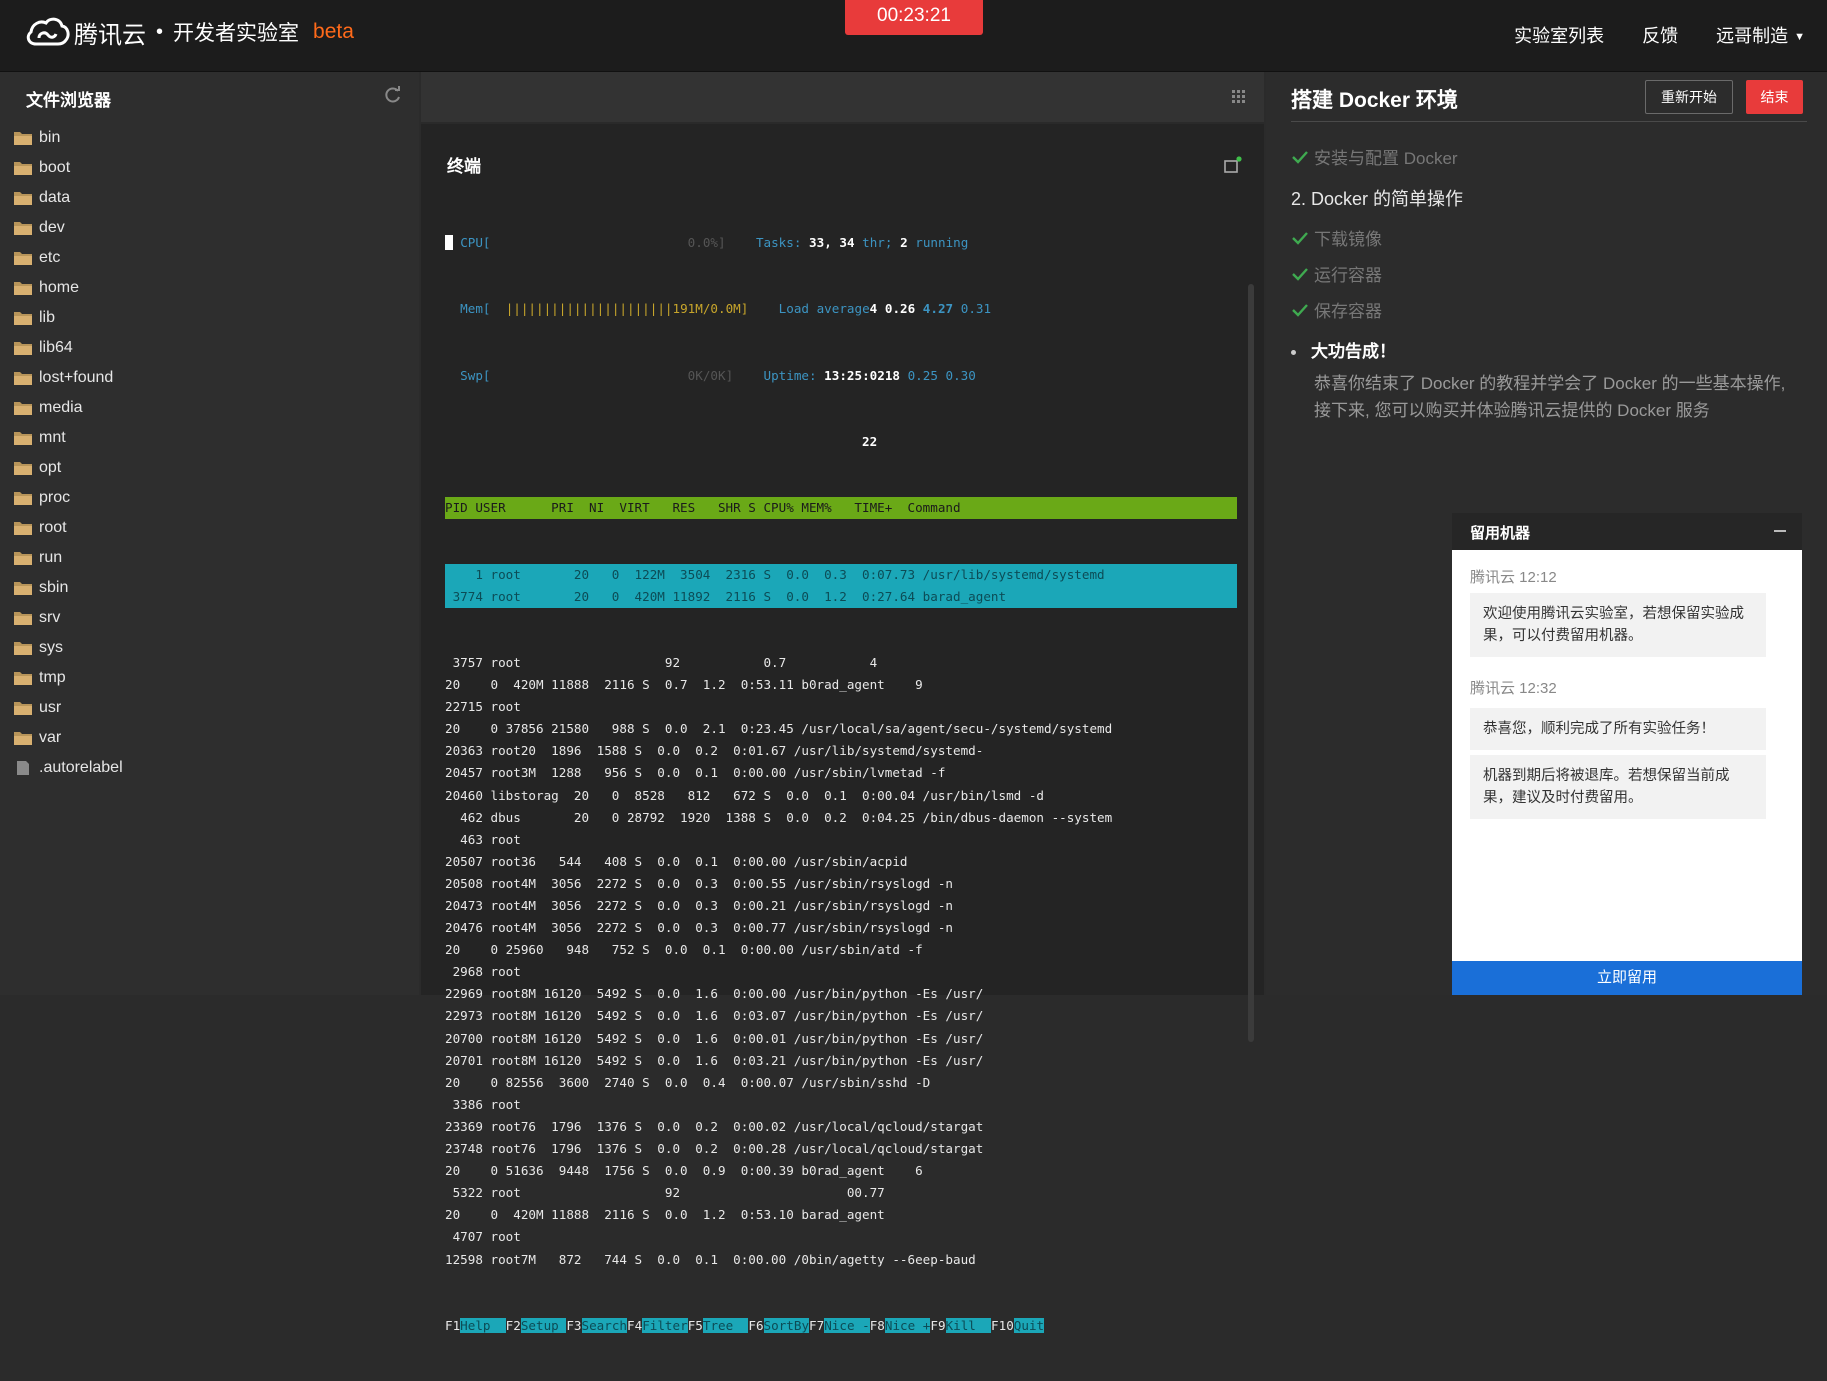  Describe the element at coordinates (1513, 688) in the screenshot. I see `message-meta: 腾讯云 12:32` at that location.